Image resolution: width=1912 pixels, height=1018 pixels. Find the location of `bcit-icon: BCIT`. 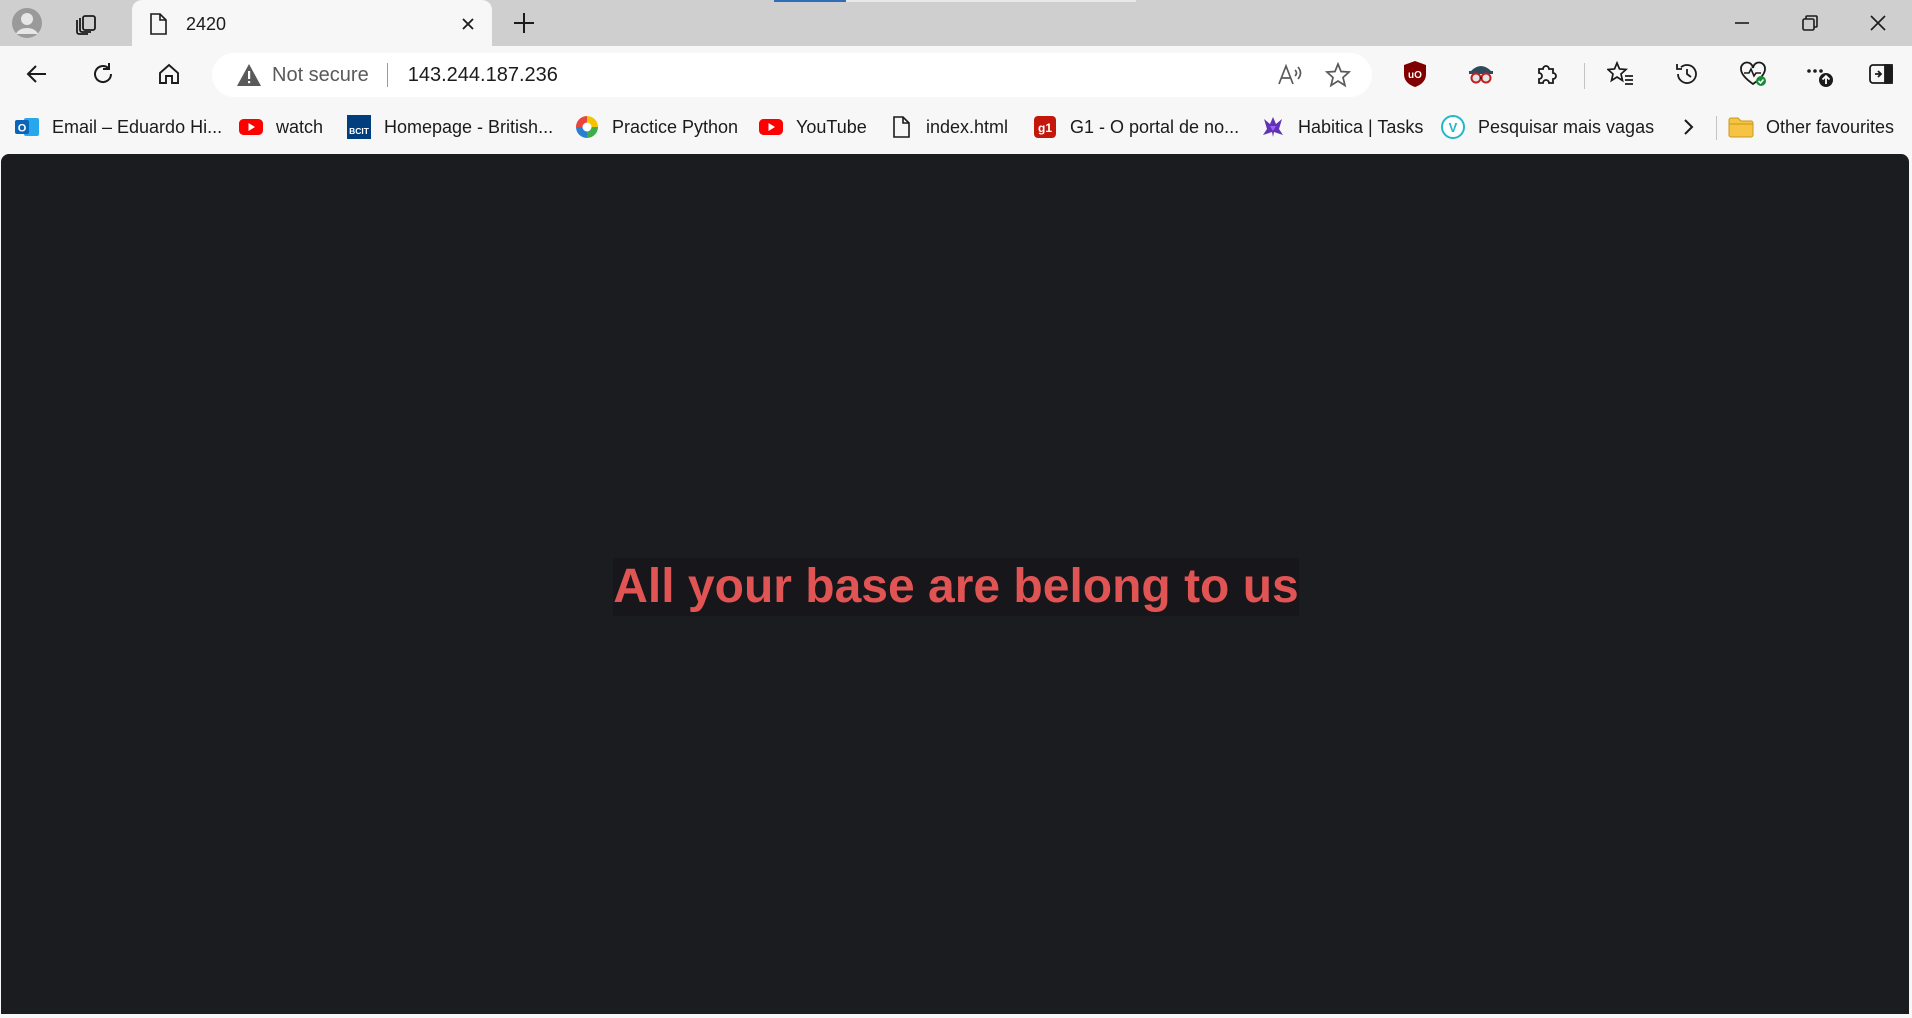

bcit-icon: BCIT is located at coordinates (359, 127).